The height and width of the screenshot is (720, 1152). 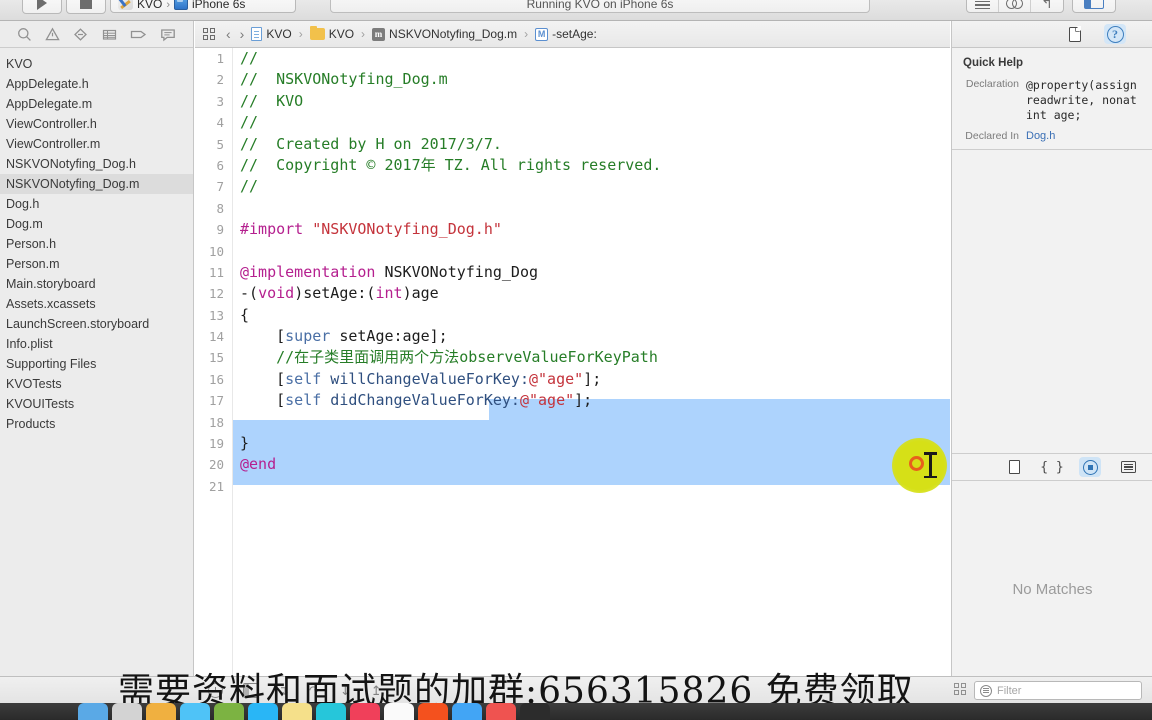 I want to click on file-list-item: Person.h, so click(x=96, y=244).